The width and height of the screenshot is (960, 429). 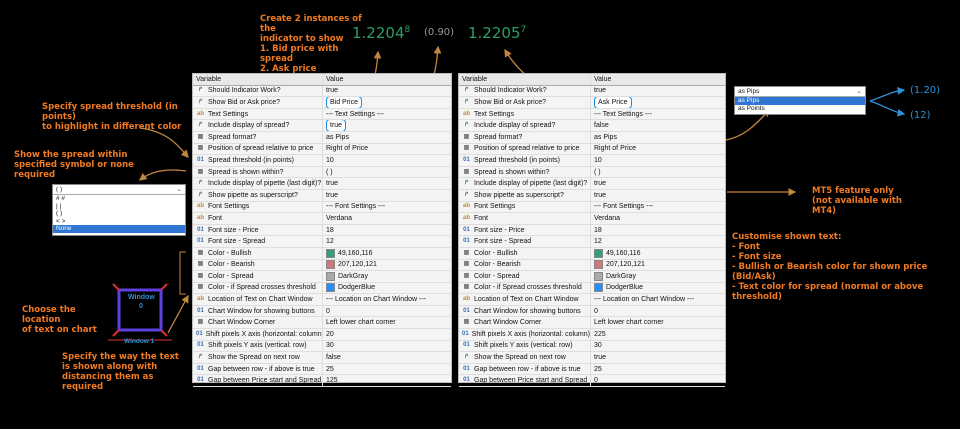 I want to click on table-row: ▦ Color - Bullish 49,160,116, so click(x=592, y=253).